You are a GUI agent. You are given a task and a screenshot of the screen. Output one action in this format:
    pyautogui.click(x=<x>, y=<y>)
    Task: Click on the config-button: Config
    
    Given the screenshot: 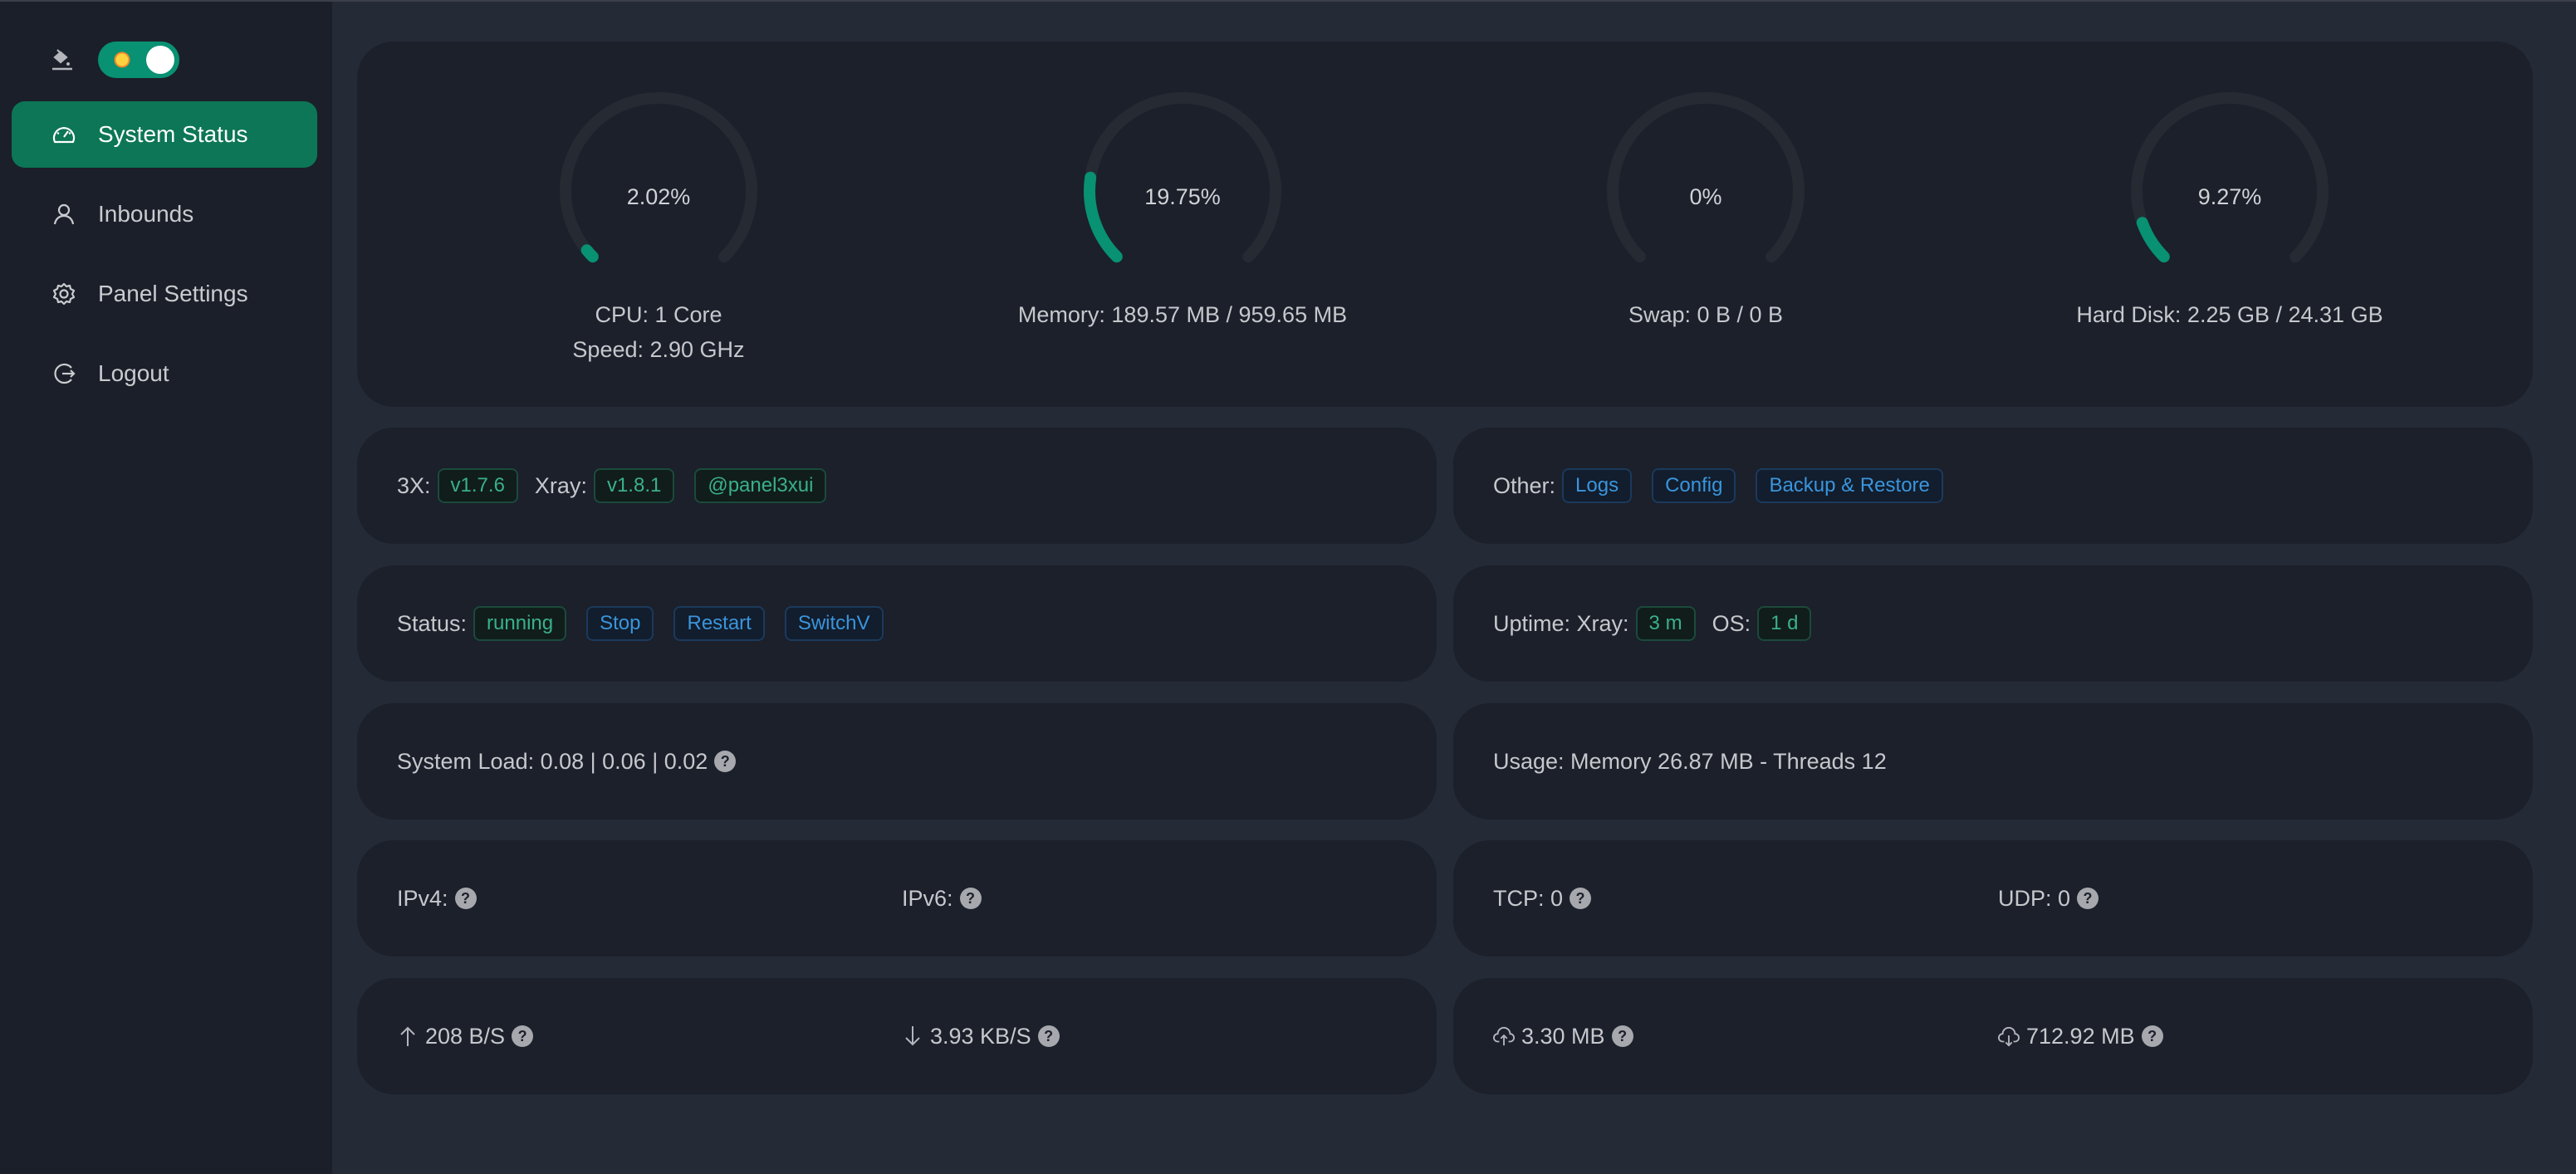 What is the action you would take?
    pyautogui.click(x=1694, y=485)
    